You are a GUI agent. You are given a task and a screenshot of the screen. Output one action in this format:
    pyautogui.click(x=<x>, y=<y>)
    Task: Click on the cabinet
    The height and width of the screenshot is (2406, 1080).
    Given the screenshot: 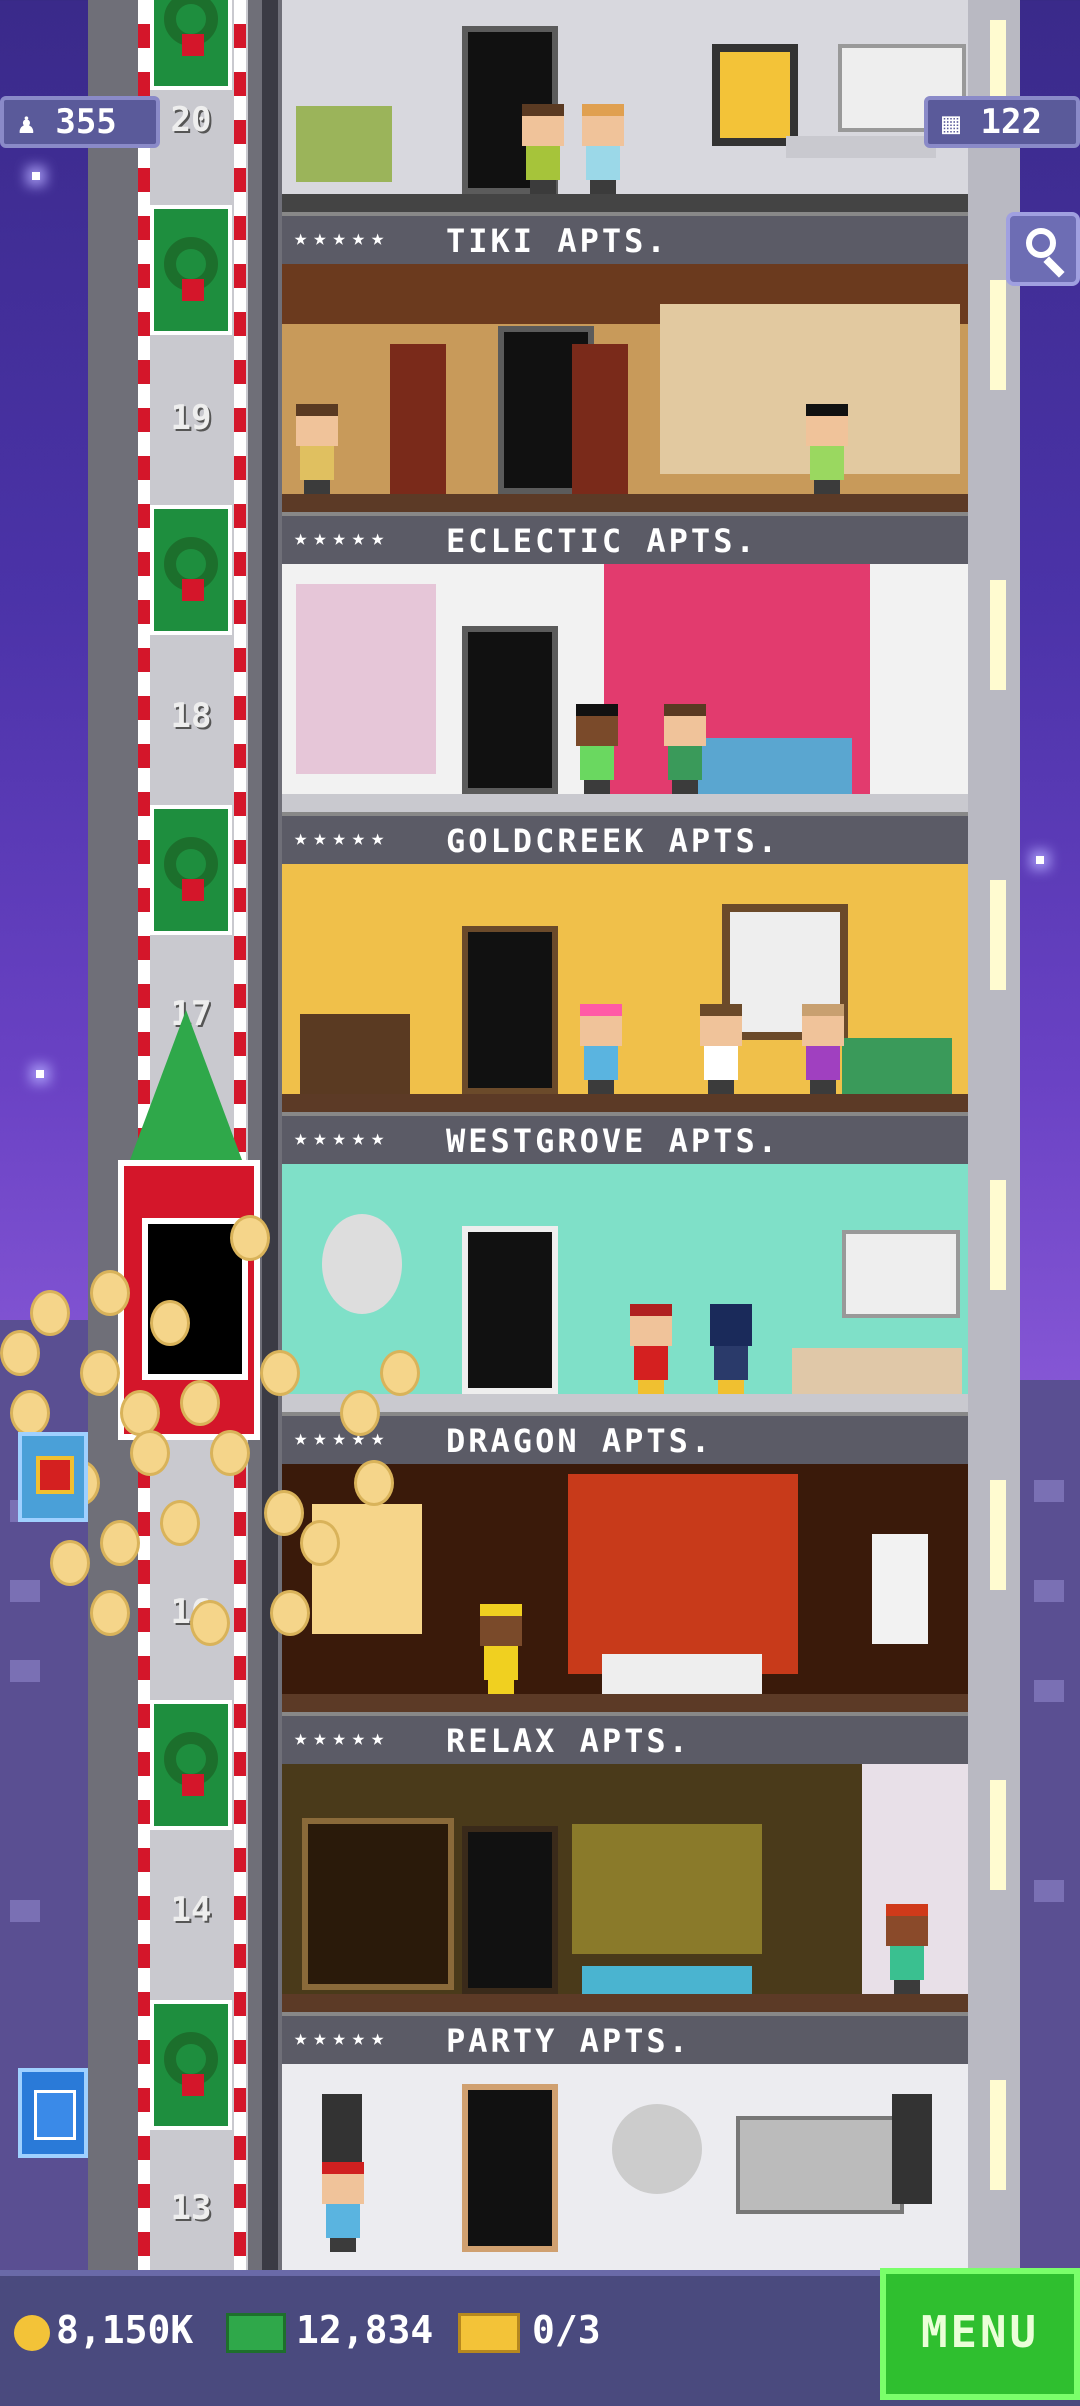 What is the action you would take?
    pyautogui.click(x=901, y=1274)
    